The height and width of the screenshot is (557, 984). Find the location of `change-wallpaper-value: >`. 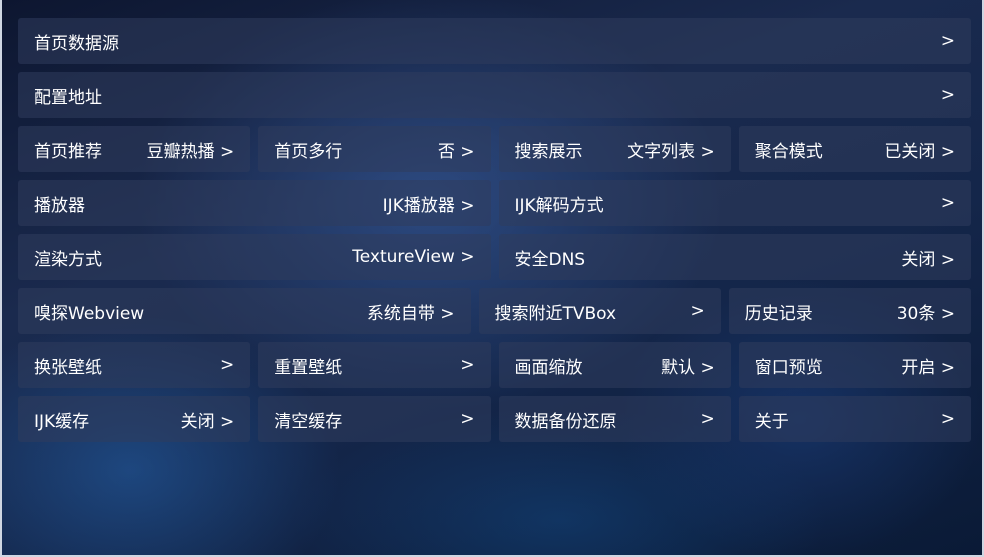

change-wallpaper-value: > is located at coordinates (227, 365).